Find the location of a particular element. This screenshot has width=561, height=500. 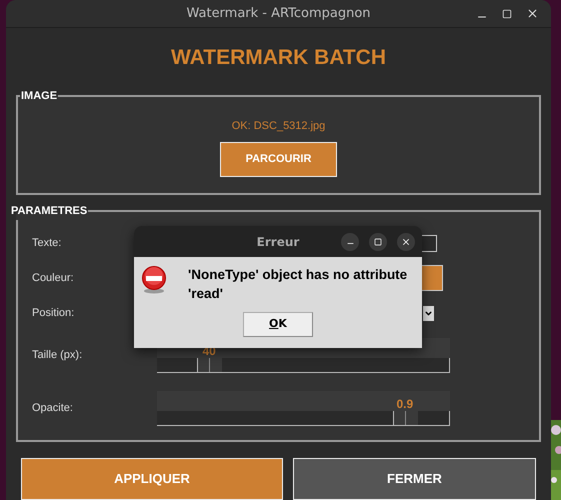

field-label: Texte: is located at coordinates (47, 243).